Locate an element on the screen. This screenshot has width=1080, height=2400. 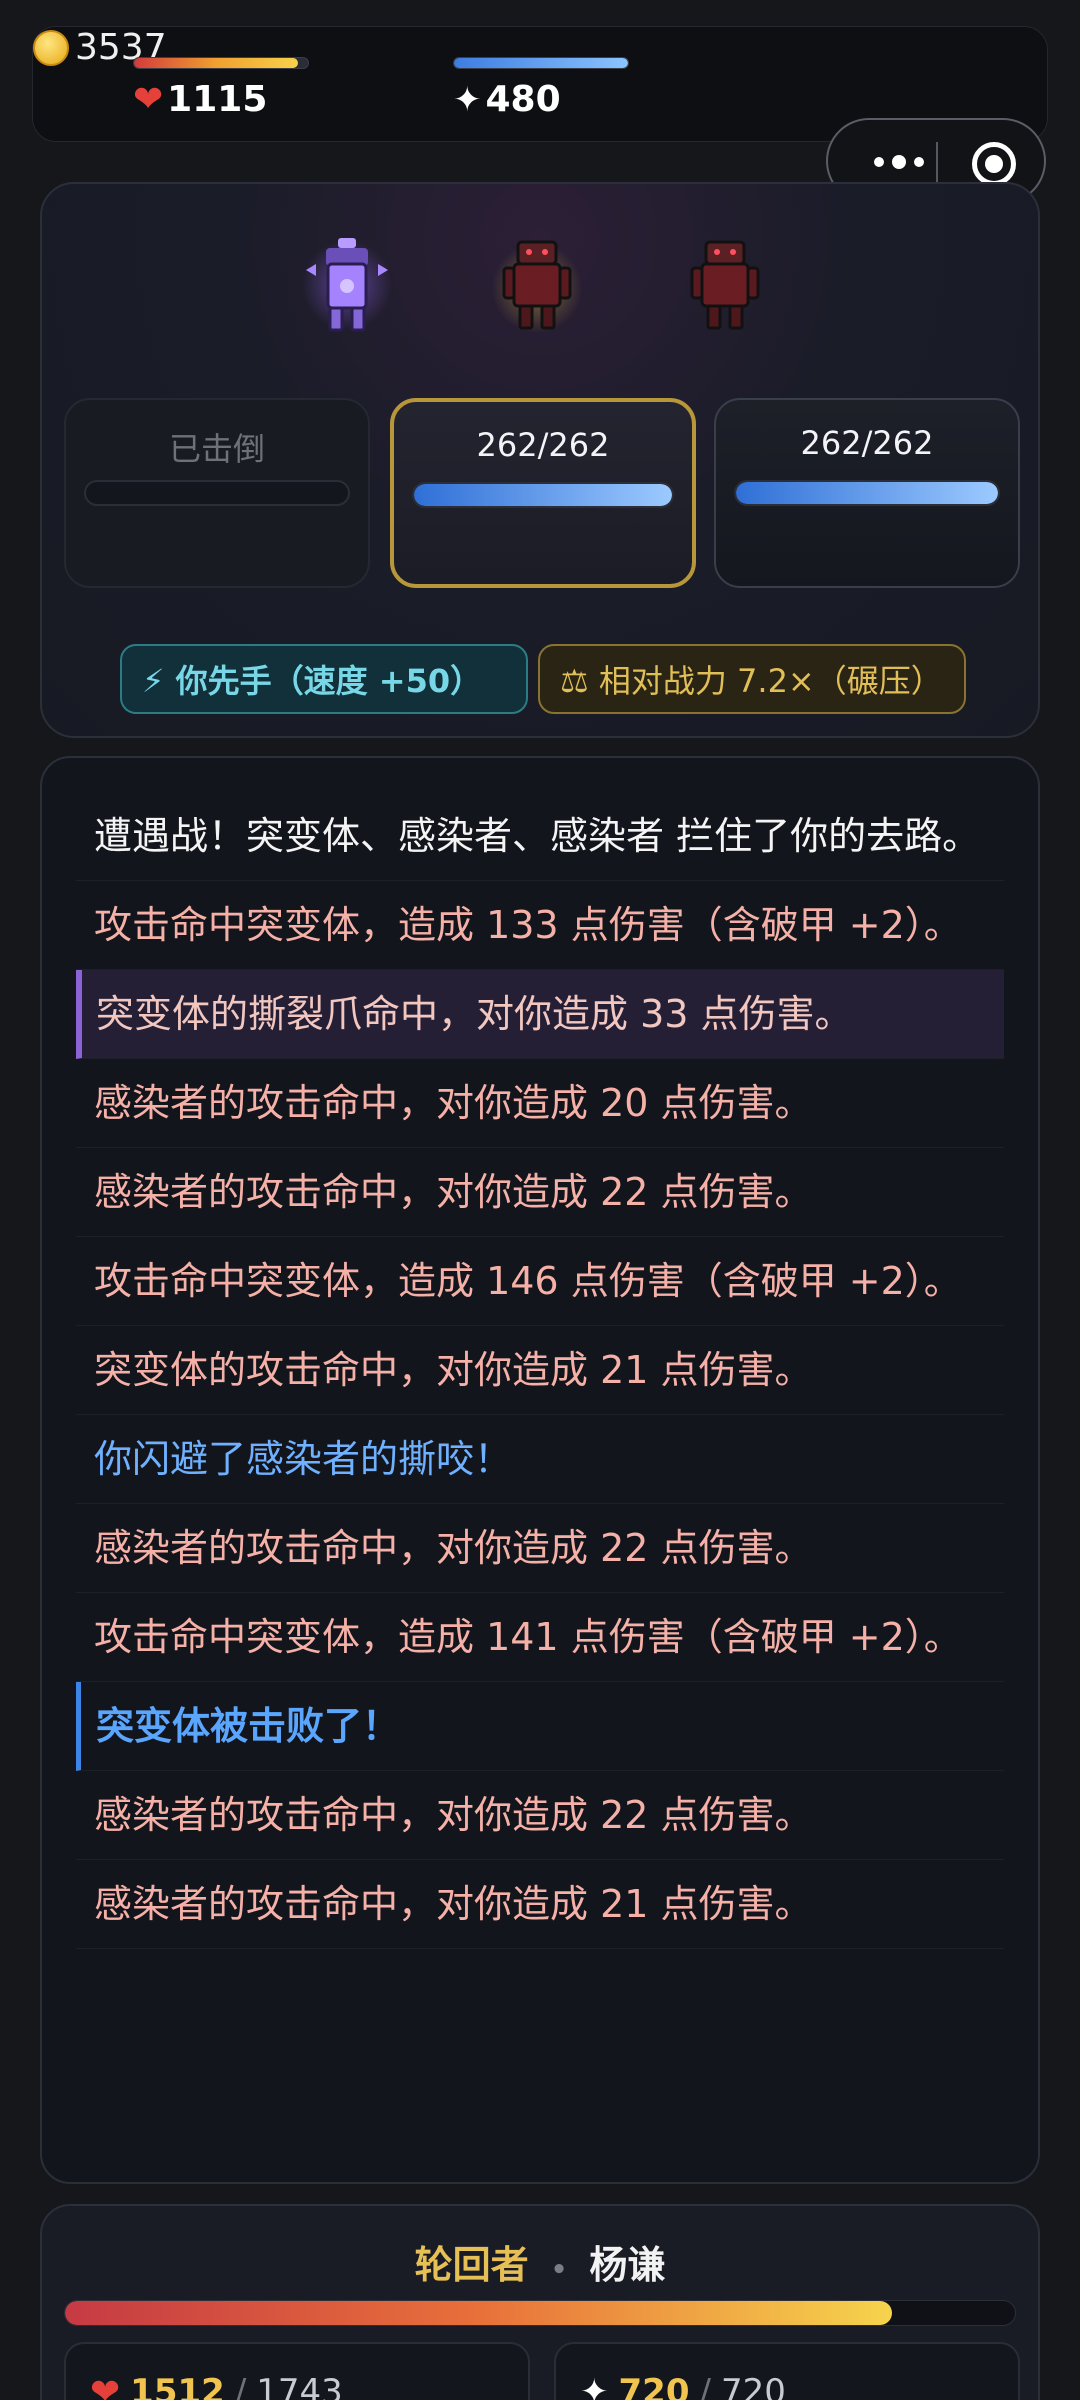
mutant-sprite-icon is located at coordinates (347, 285).